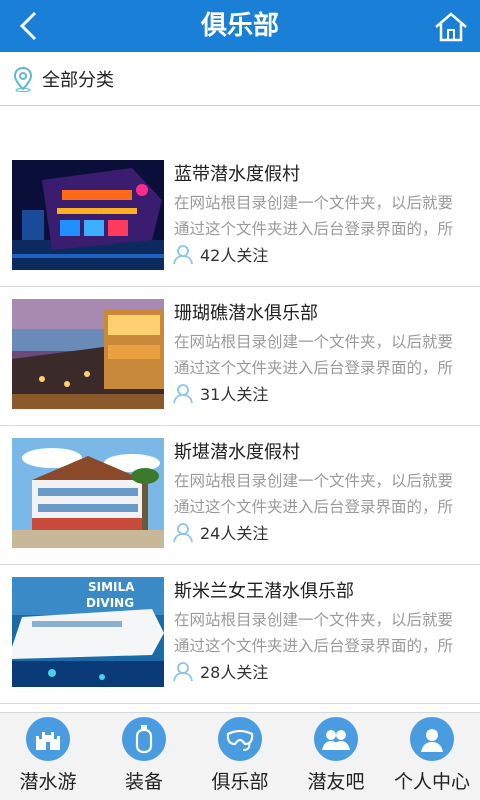 The image size is (480, 800). What do you see at coordinates (240, 782) in the screenshot?
I see `tab-label: 俱乐部` at bounding box center [240, 782].